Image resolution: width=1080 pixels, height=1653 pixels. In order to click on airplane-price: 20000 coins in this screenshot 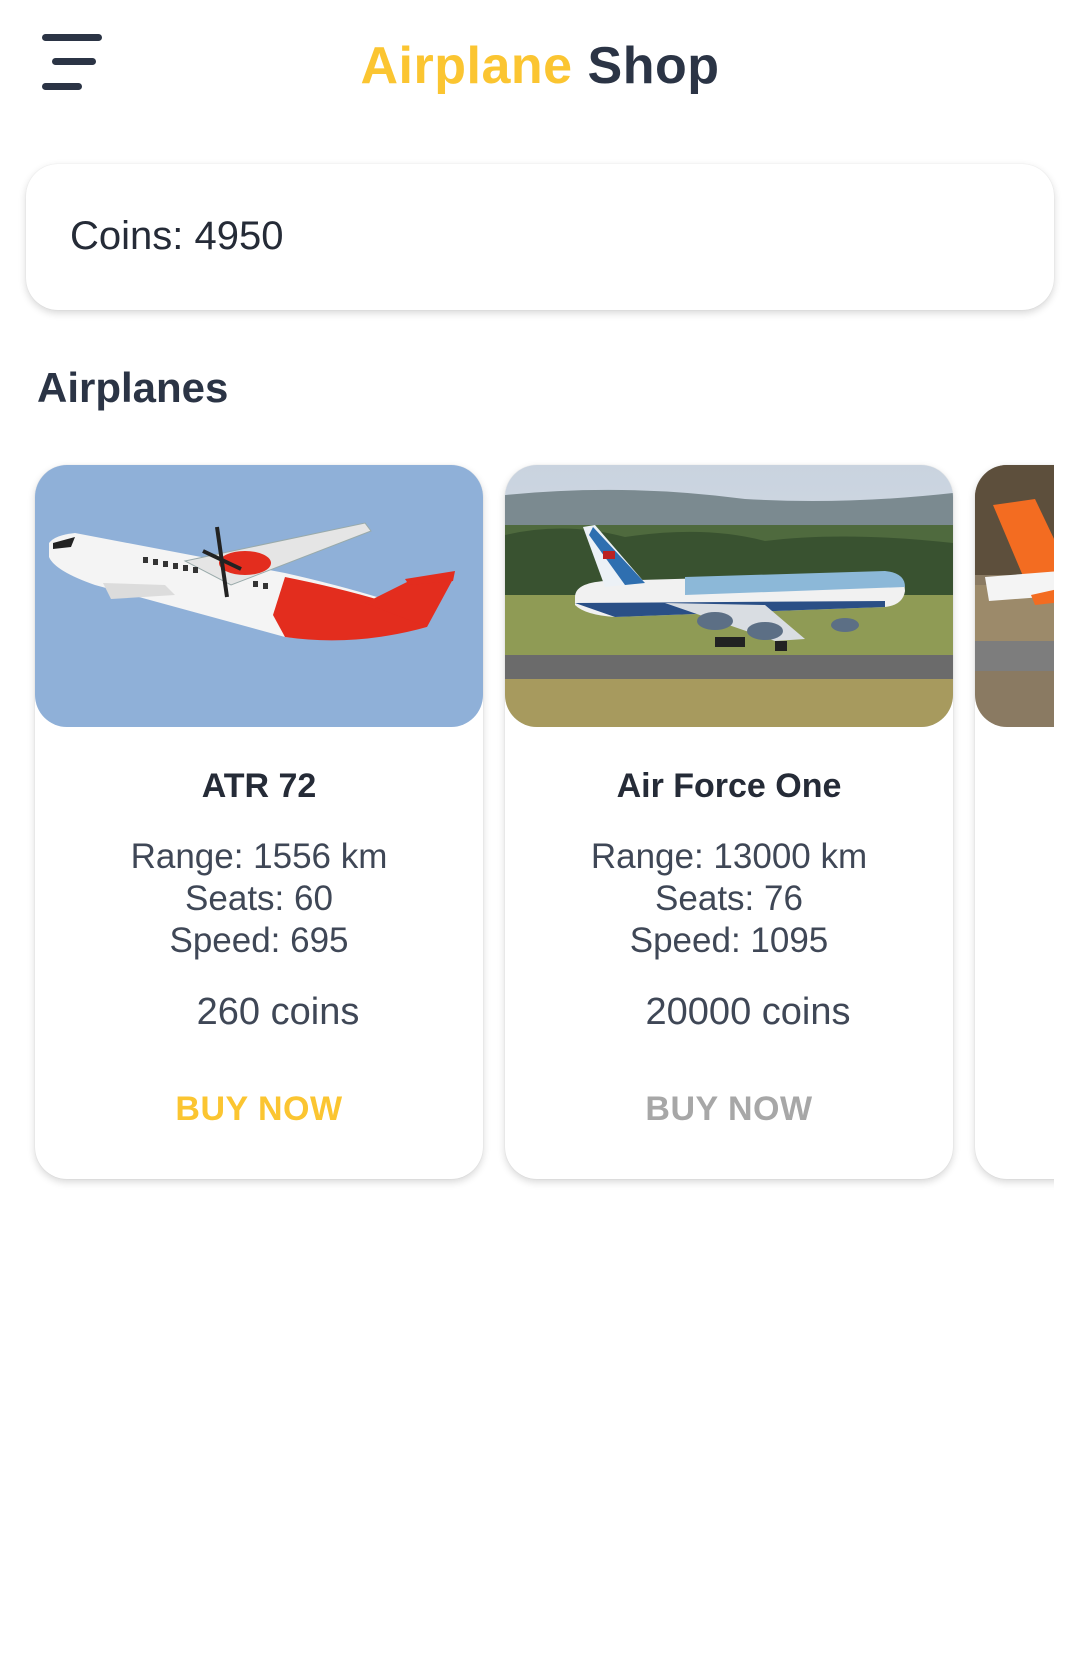, I will do `click(748, 1012)`.